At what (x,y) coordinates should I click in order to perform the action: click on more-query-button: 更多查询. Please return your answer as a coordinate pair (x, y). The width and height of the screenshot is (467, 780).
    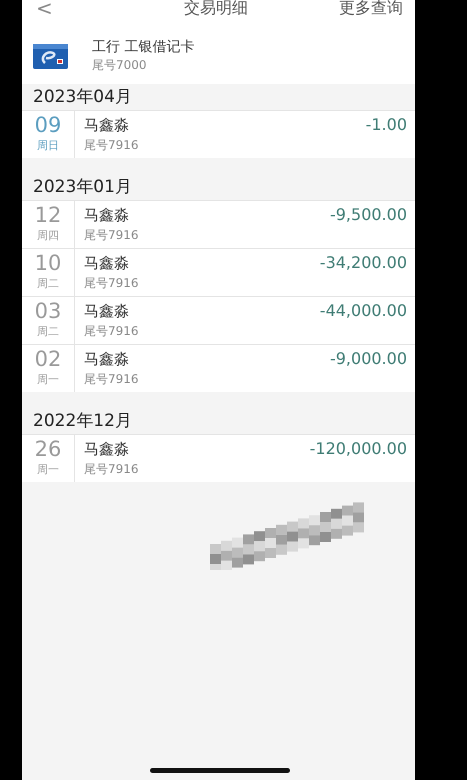
    Looking at the image, I should click on (370, 8).